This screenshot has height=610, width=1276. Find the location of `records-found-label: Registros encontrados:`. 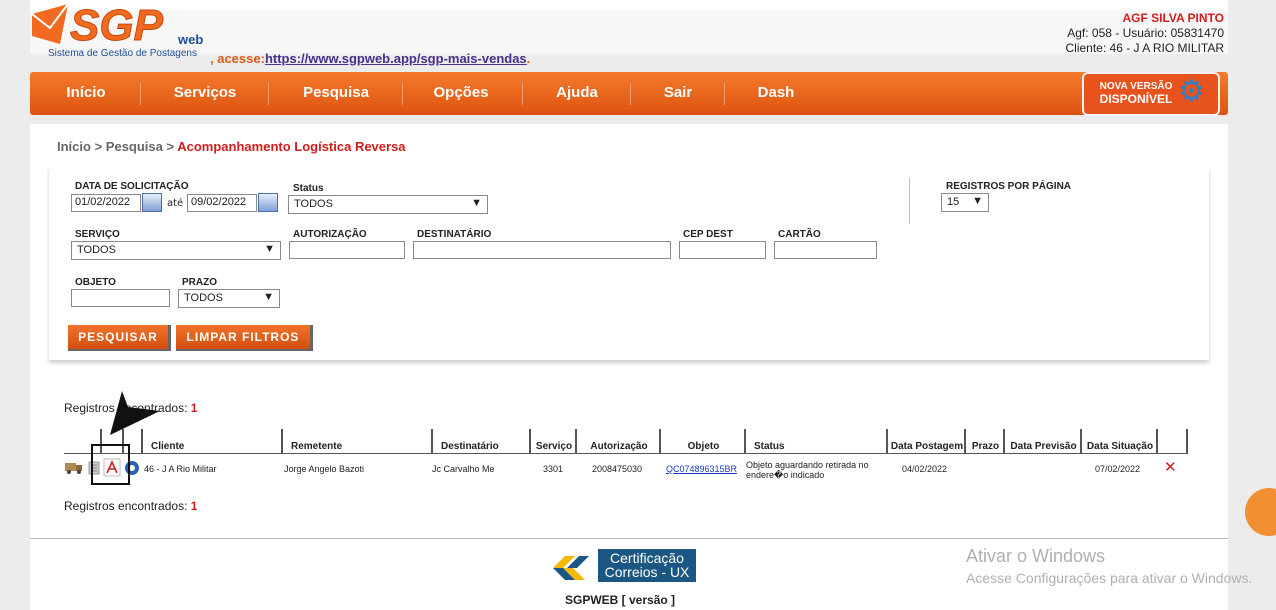

records-found-label: Registros encontrados: is located at coordinates (126, 506).